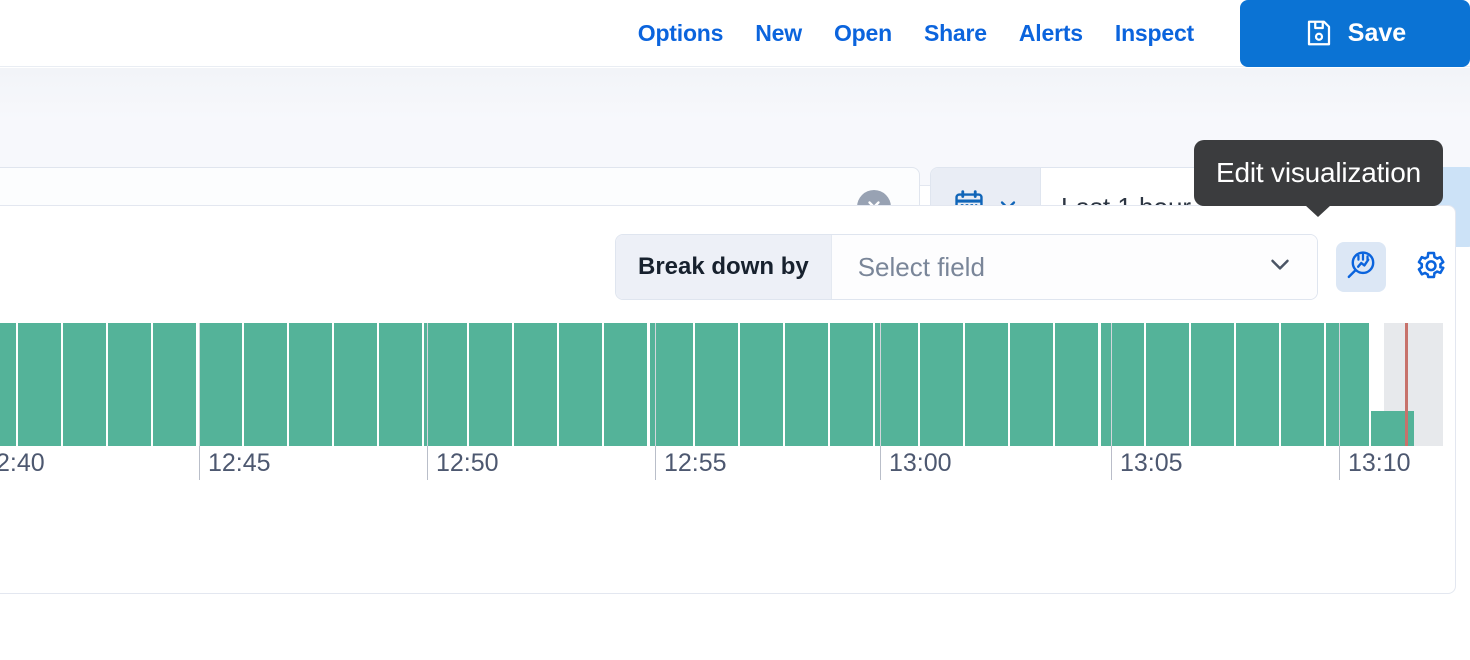 Image resolution: width=1470 pixels, height=660 pixels. Describe the element at coordinates (921, 266) in the screenshot. I see `break-down-by-placeholder: Select field` at that location.